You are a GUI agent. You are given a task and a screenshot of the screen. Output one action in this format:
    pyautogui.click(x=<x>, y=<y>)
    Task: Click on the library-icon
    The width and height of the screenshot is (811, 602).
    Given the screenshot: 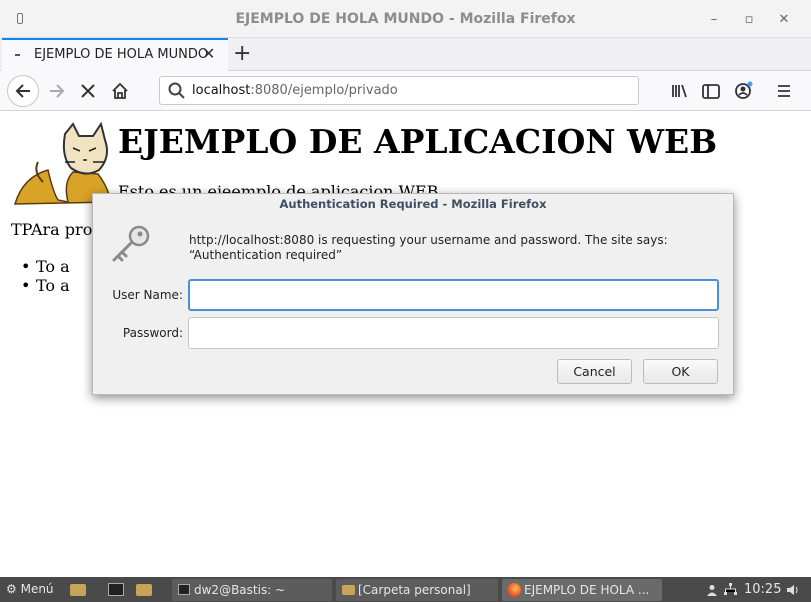 What is the action you would take?
    pyautogui.click(x=679, y=91)
    